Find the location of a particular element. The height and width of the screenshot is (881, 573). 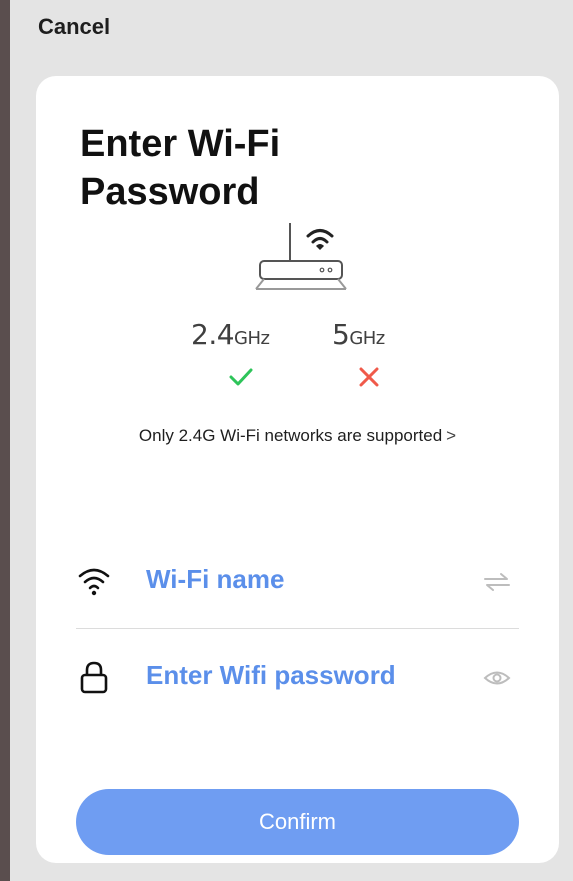

swap-icon is located at coordinates (497, 582).